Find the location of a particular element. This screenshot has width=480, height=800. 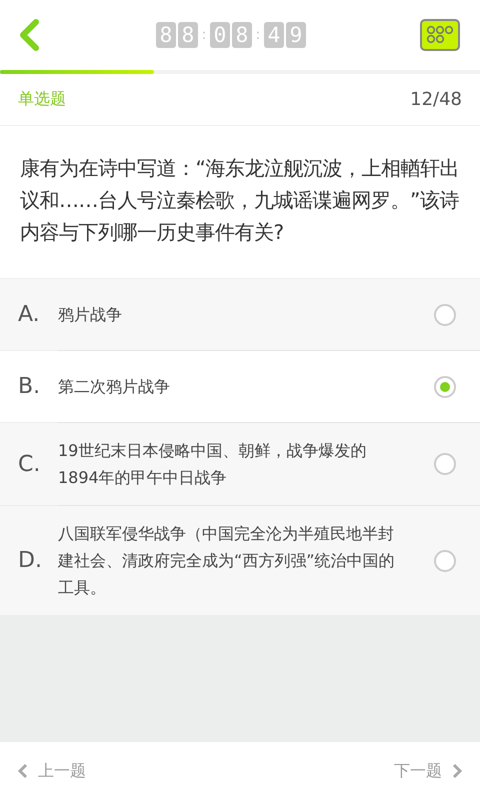

option-letter: D. is located at coordinates (30, 560).